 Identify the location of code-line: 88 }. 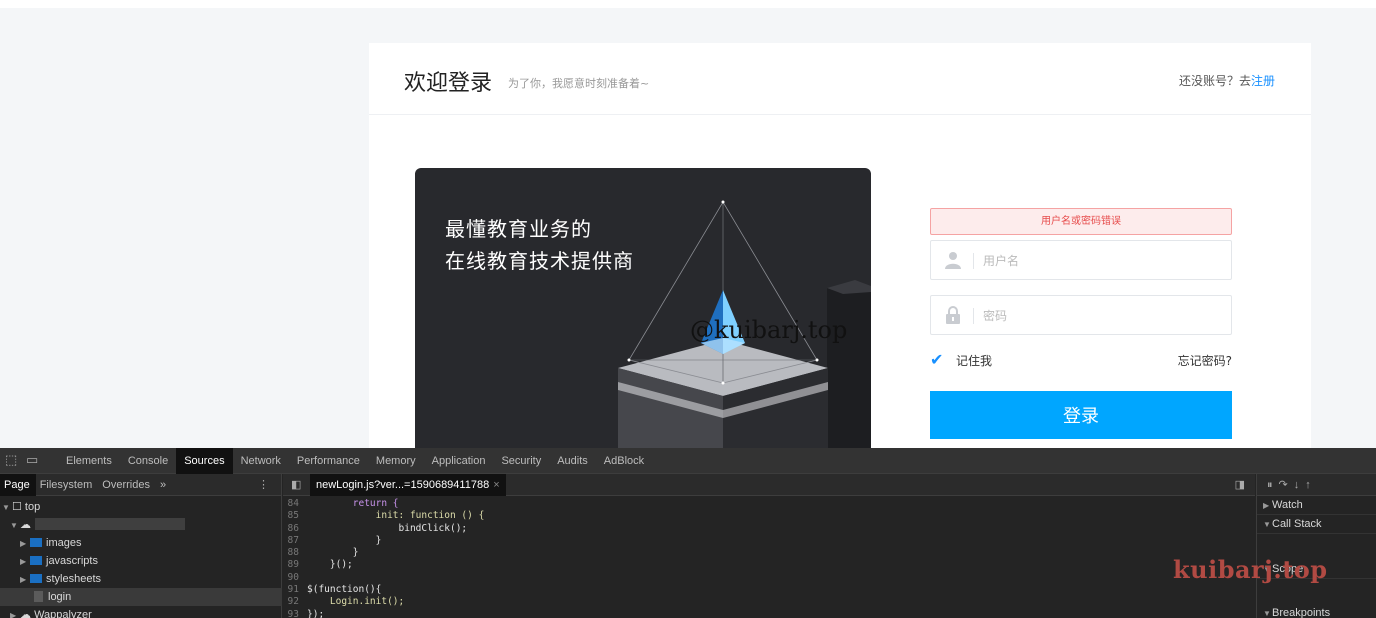
(323, 553).